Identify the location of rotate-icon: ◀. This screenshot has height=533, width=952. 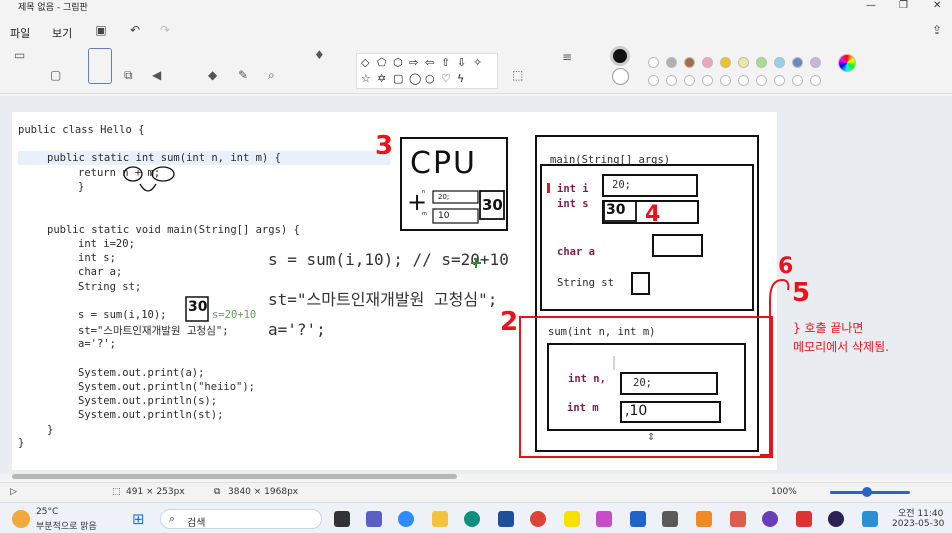
(156, 75).